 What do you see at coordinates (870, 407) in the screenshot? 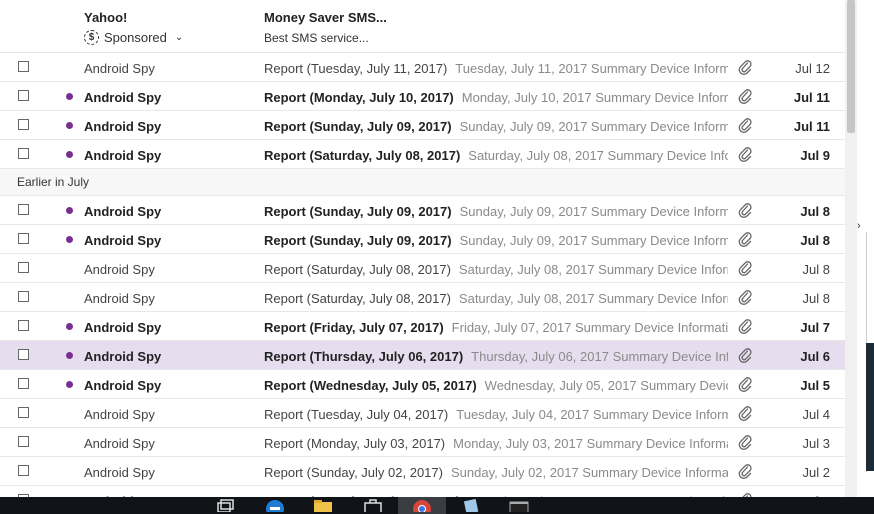
I see `side-preview-image` at bounding box center [870, 407].